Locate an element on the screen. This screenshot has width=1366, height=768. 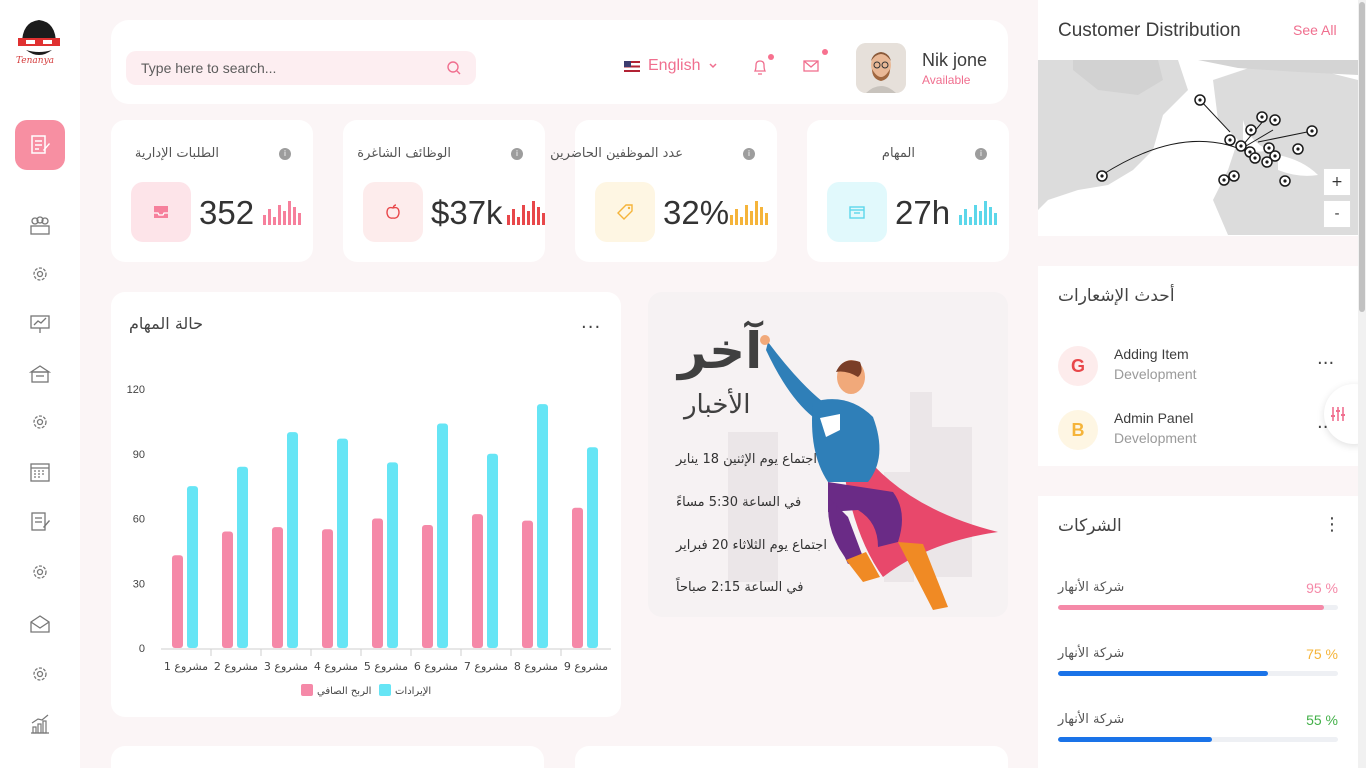
news-line: اجتماع يوم الإثنين 18 يناير is located at coordinates (746, 459).